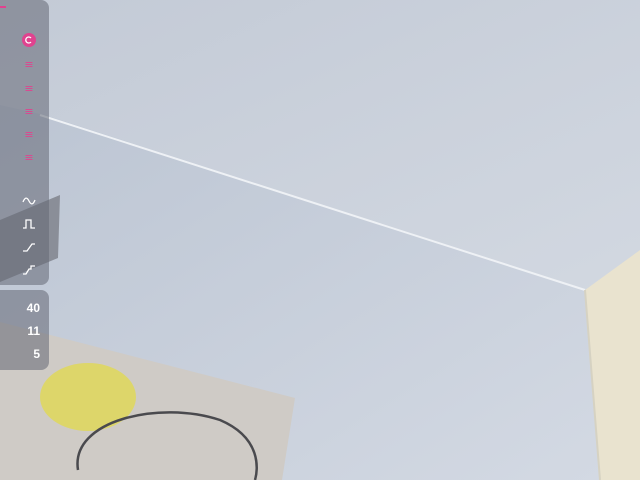  Describe the element at coordinates (88, 397) in the screenshot. I see `poster-yellow-circle` at that location.